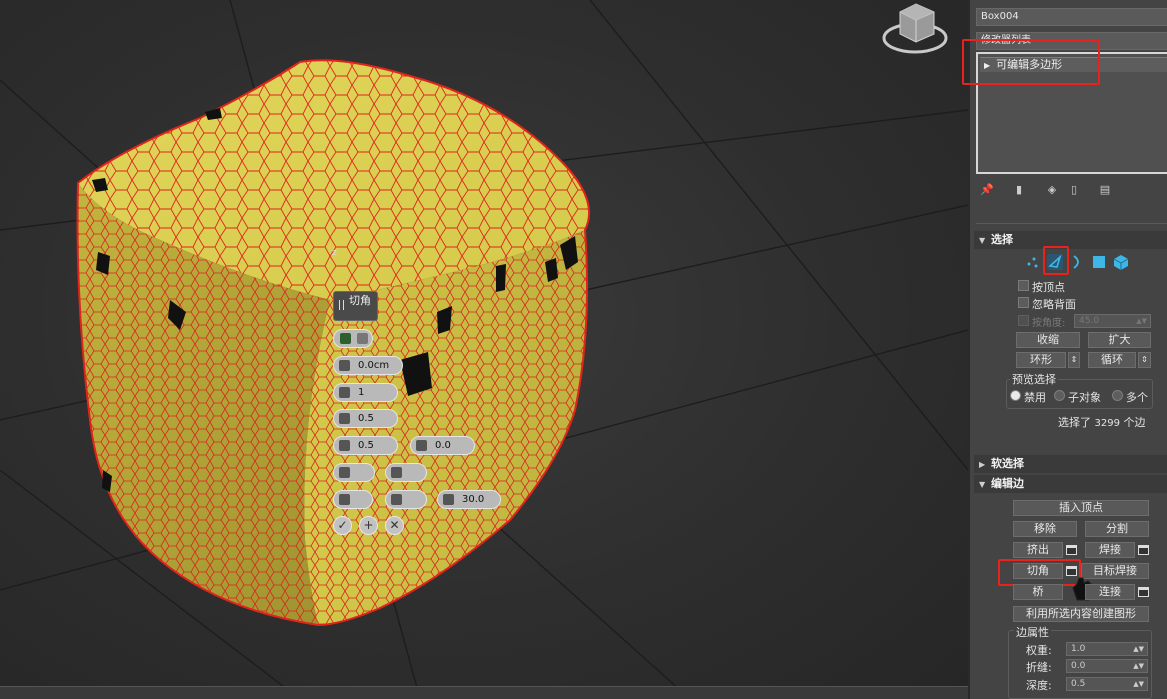 The image size is (1167, 699). What do you see at coordinates (1038, 550) in the screenshot?
I see `extrude-button: 挤出` at bounding box center [1038, 550].